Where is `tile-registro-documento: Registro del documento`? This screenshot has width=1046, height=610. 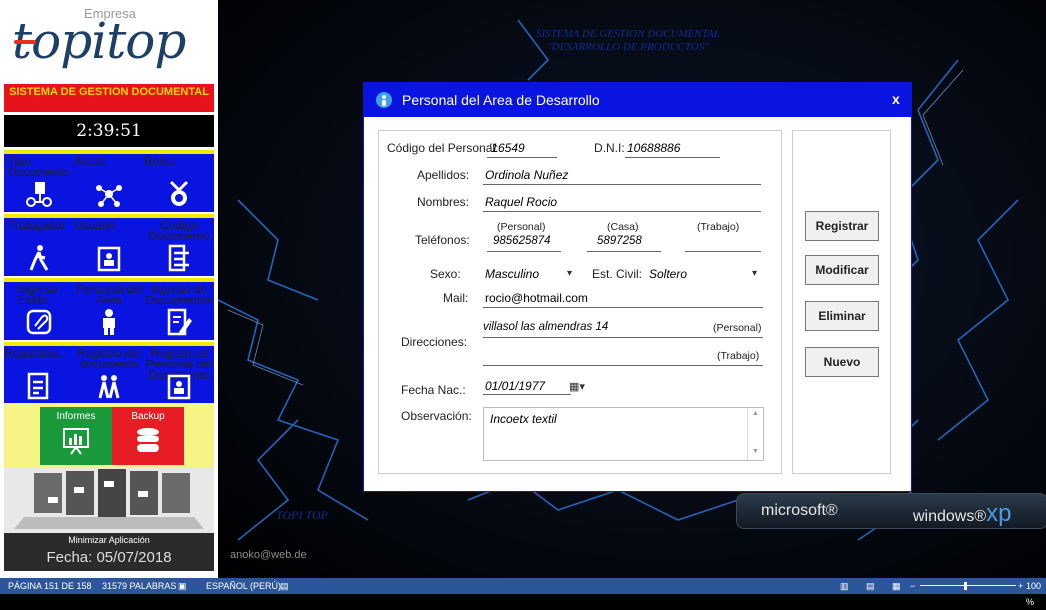 tile-registro-documento: Registro del documento is located at coordinates (109, 375).